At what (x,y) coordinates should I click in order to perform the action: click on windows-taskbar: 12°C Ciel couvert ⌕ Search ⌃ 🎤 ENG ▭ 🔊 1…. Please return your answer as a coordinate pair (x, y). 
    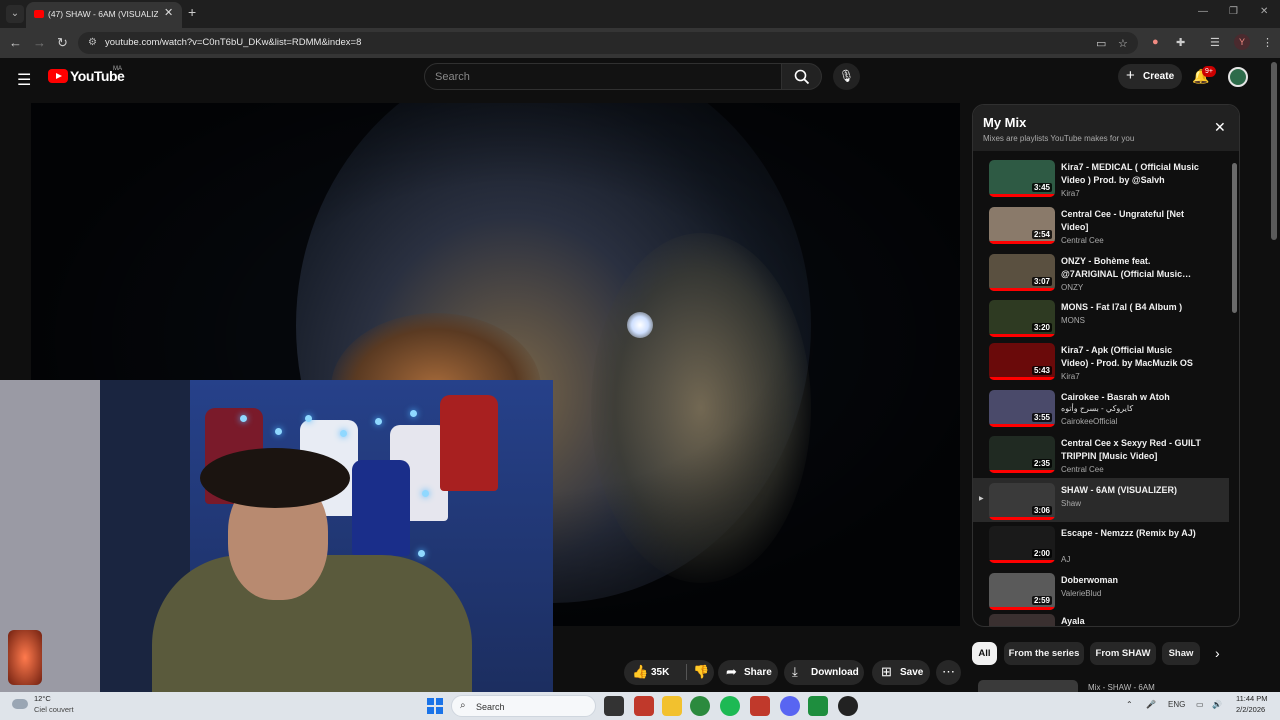
    Looking at the image, I should click on (640, 706).